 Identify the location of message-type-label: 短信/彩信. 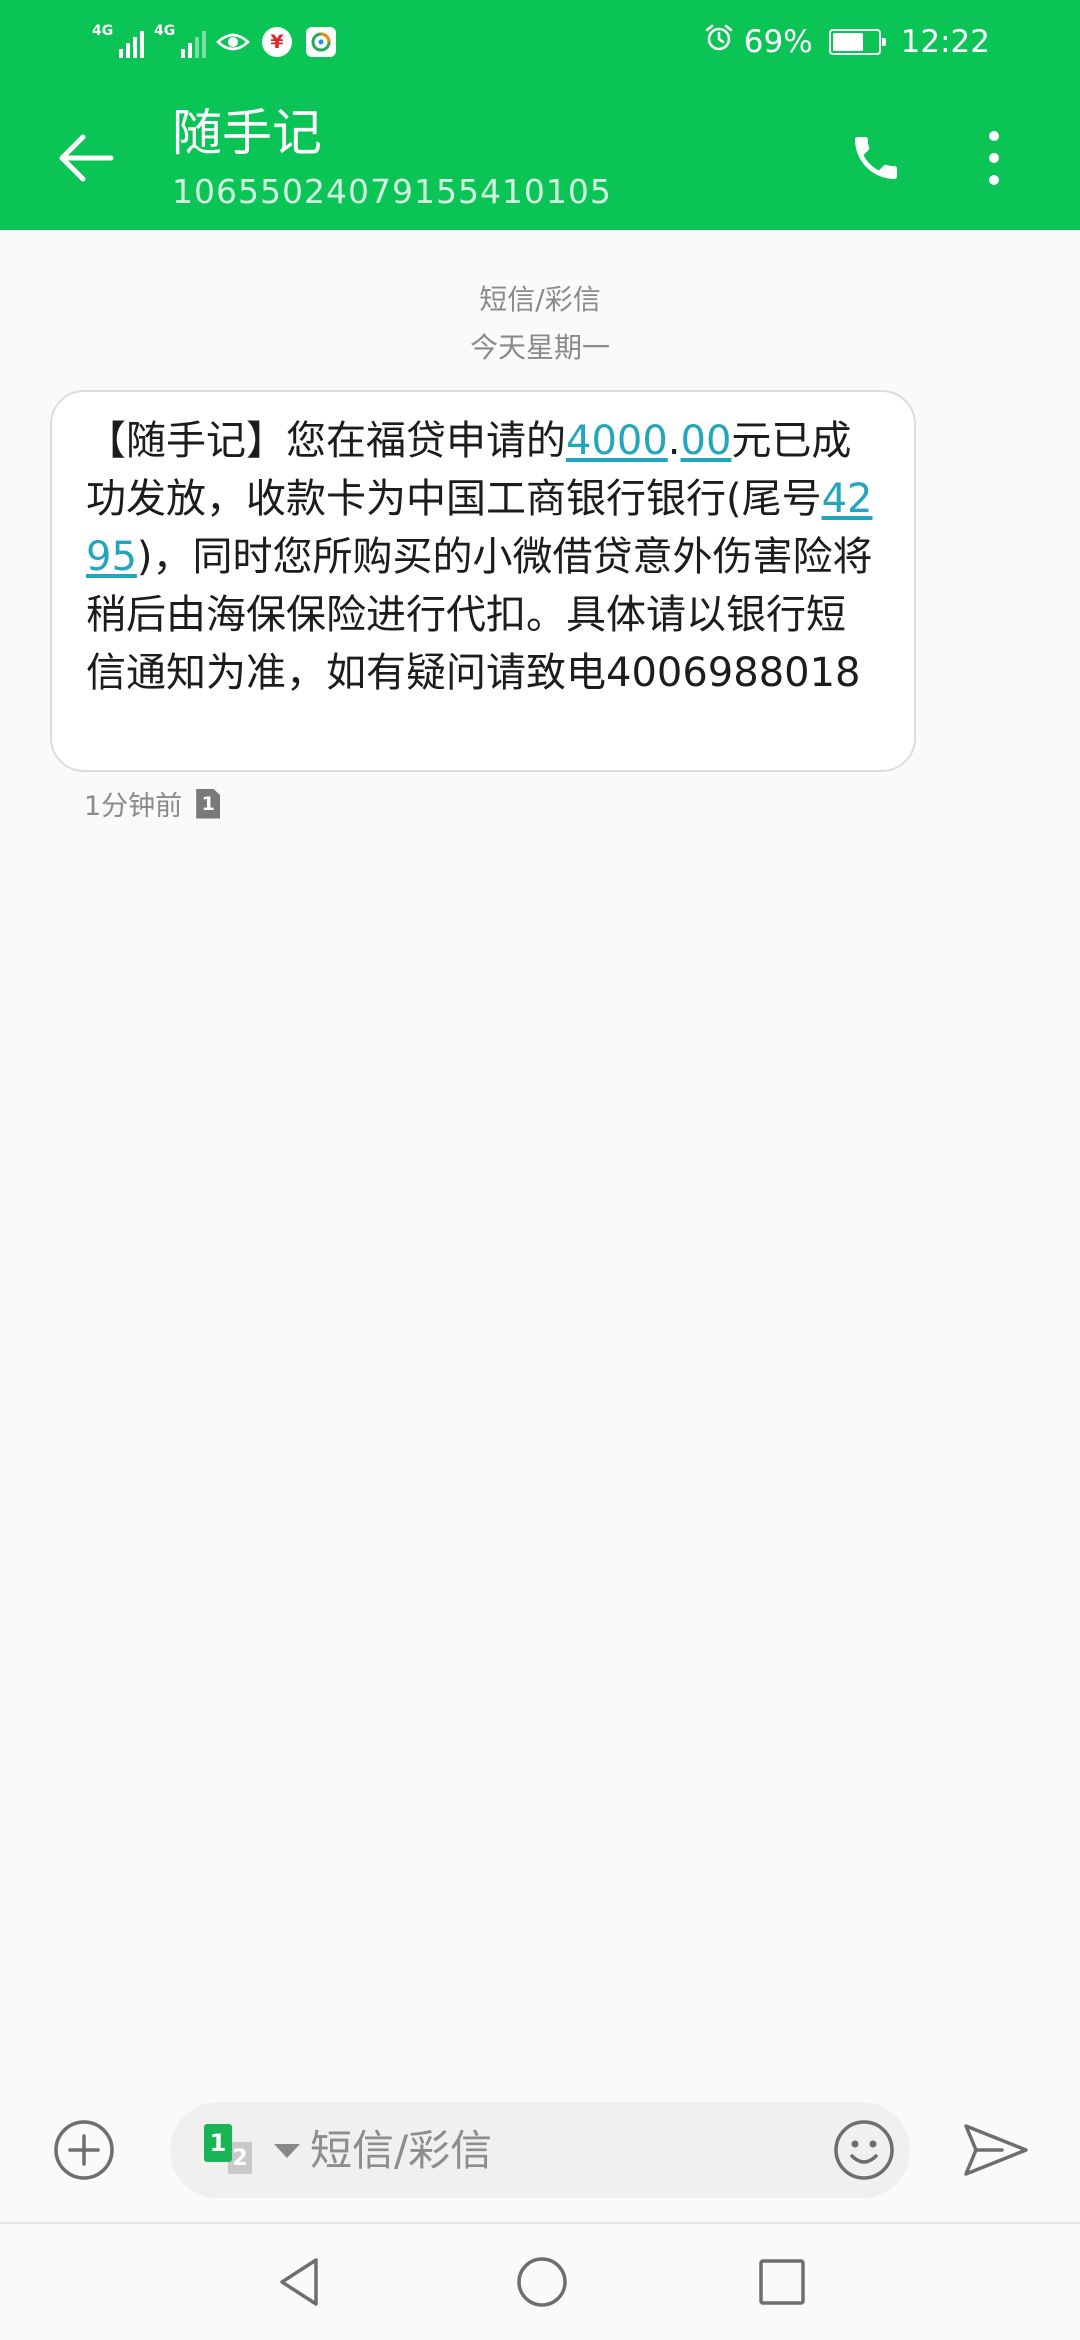
(540, 299).